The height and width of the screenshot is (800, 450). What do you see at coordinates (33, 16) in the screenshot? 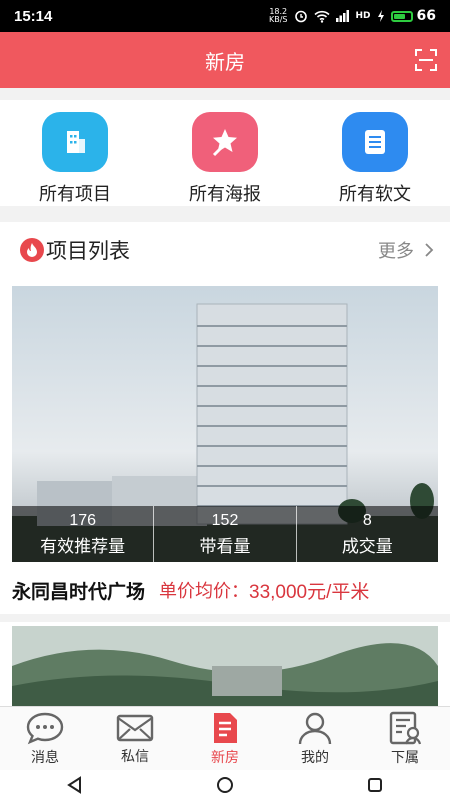
I see `status-time: 15:14` at bounding box center [33, 16].